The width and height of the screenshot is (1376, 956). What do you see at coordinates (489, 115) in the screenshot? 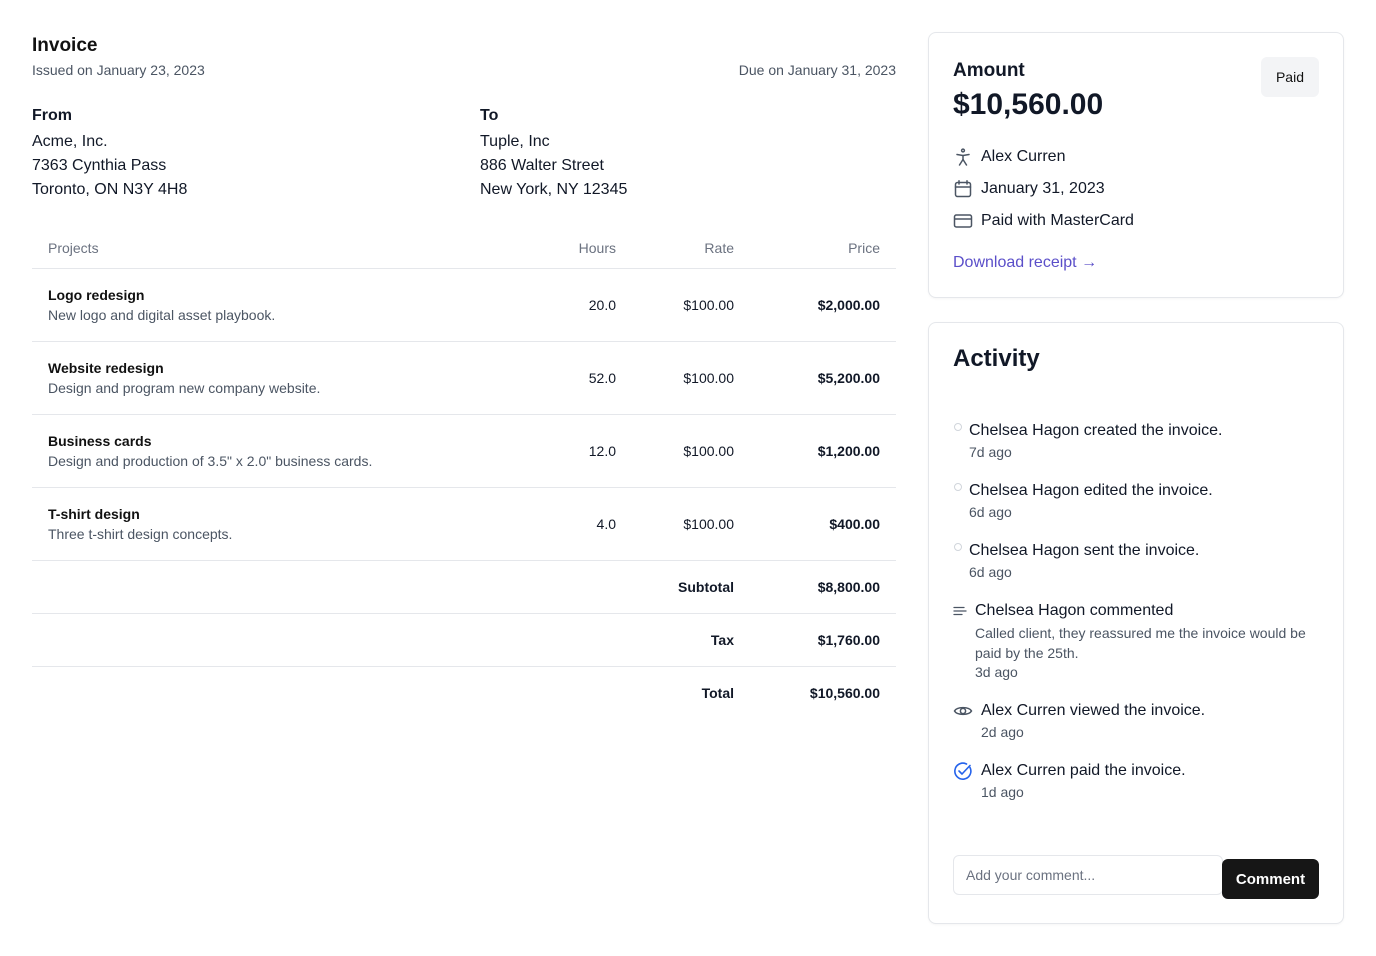
I see `to-label: To` at bounding box center [489, 115].